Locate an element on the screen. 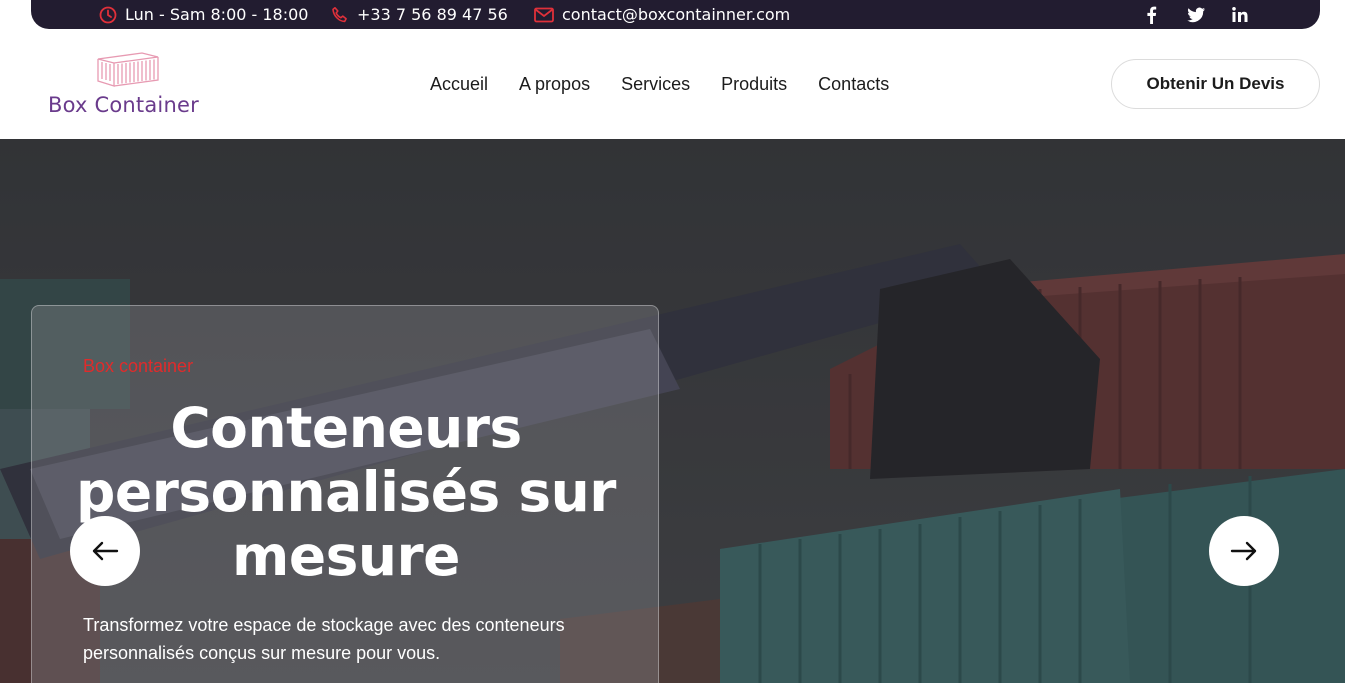 This screenshot has height=683, width=1345. nav-item-produits: Produits is located at coordinates (754, 84).